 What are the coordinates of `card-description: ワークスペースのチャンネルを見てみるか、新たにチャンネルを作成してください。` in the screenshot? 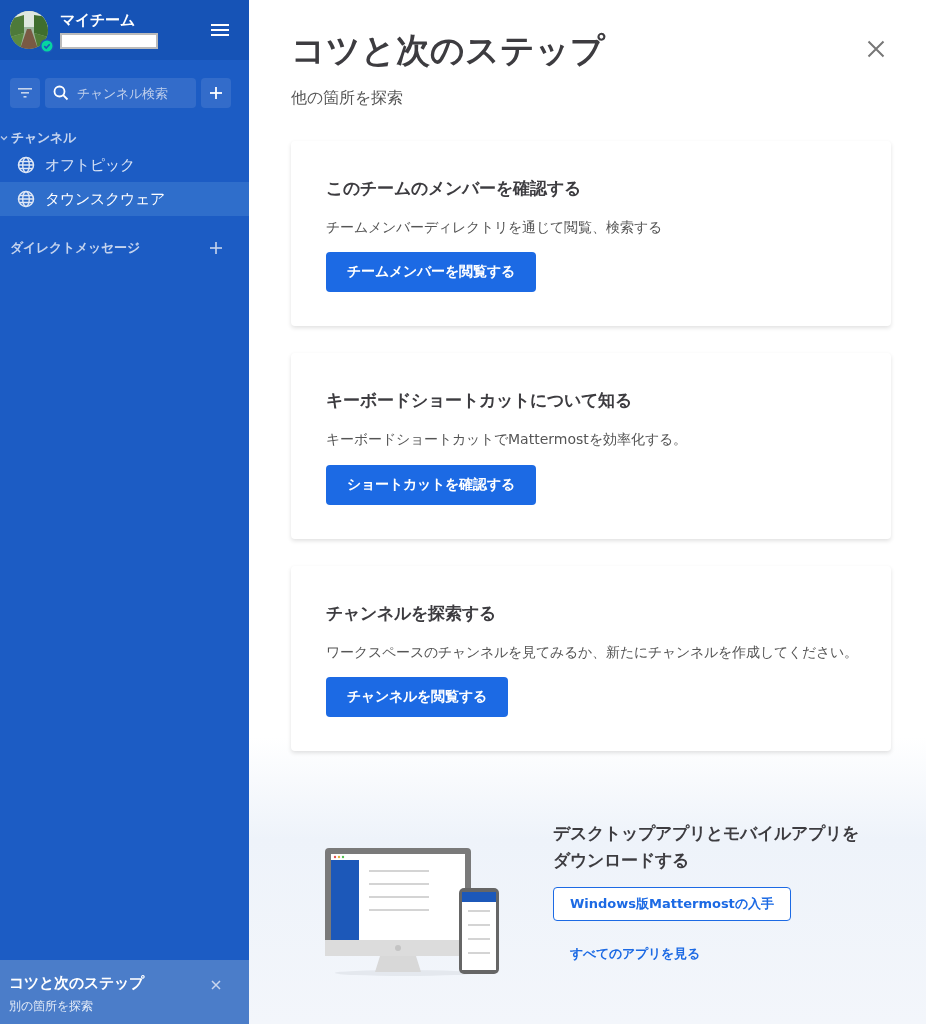 It's located at (592, 652).